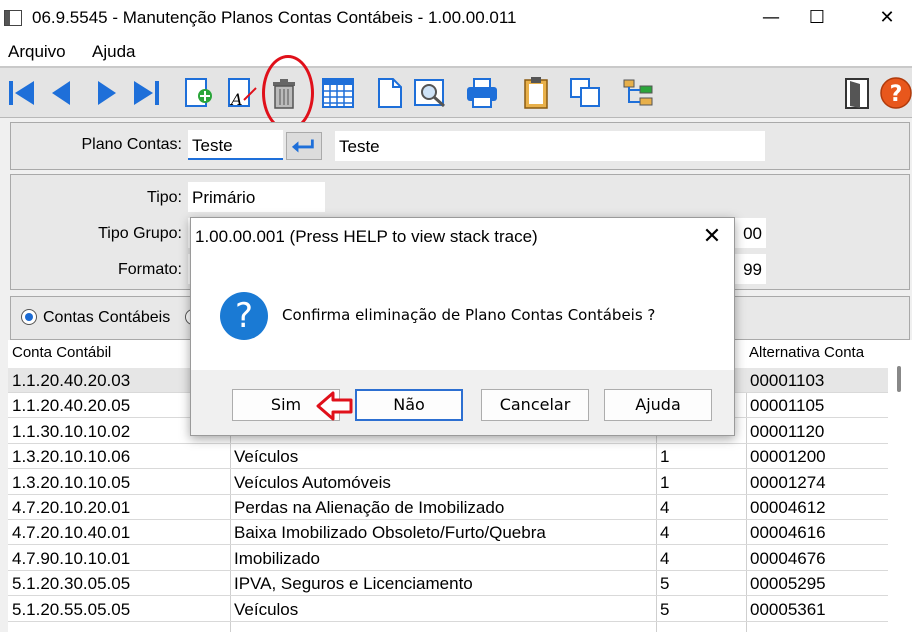 The width and height of the screenshot is (912, 632). Describe the element at coordinates (535, 405) in the screenshot. I see `cancelar-button: Cancelar` at that location.